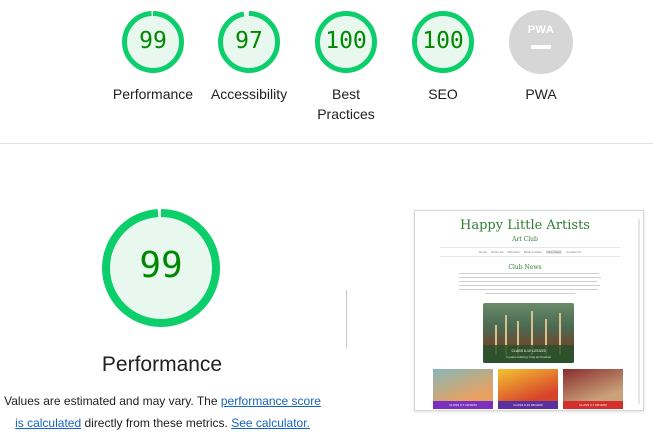  I want to click on thumb-card: CLASS 9-10 06/10/23, so click(528, 389).